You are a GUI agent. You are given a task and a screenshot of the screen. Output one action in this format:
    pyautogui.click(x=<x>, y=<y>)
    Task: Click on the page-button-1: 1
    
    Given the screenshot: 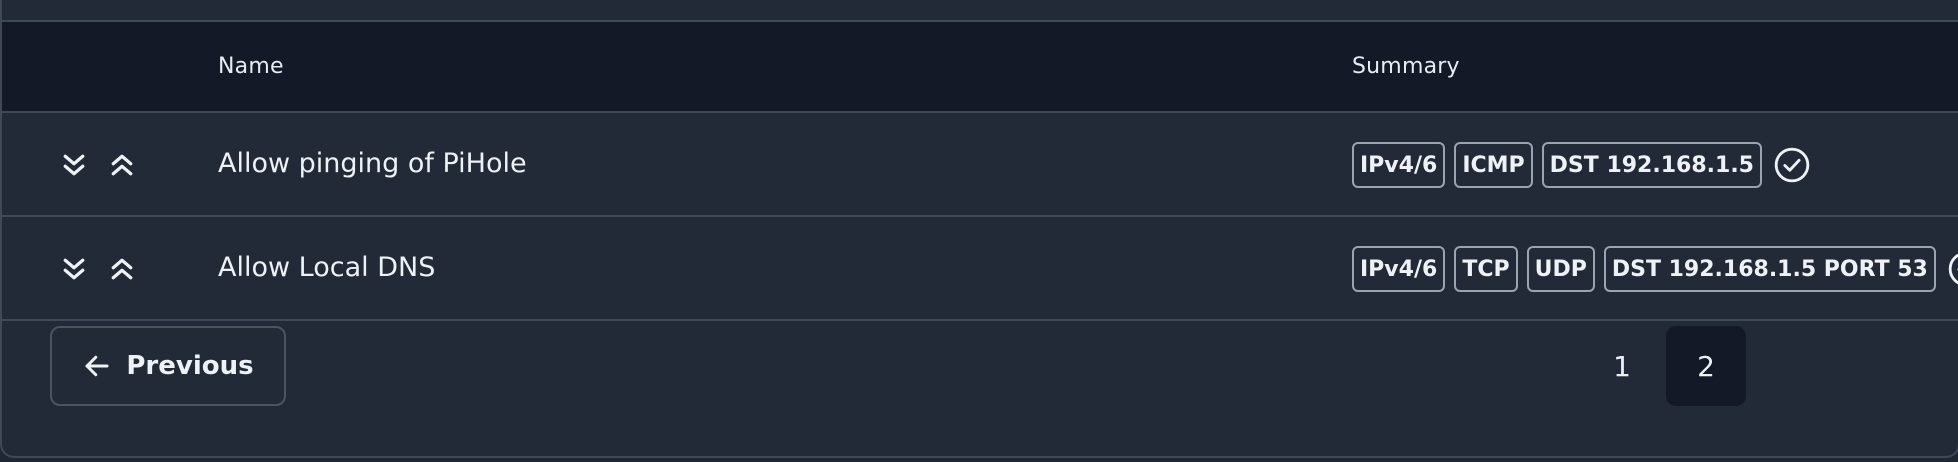 What is the action you would take?
    pyautogui.click(x=1622, y=366)
    